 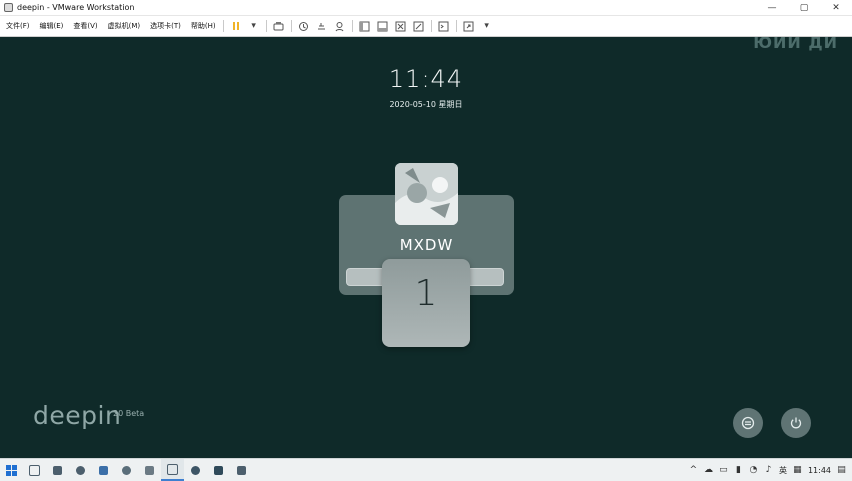 What do you see at coordinates (34, 470) in the screenshot?
I see `task-view-icon` at bounding box center [34, 470].